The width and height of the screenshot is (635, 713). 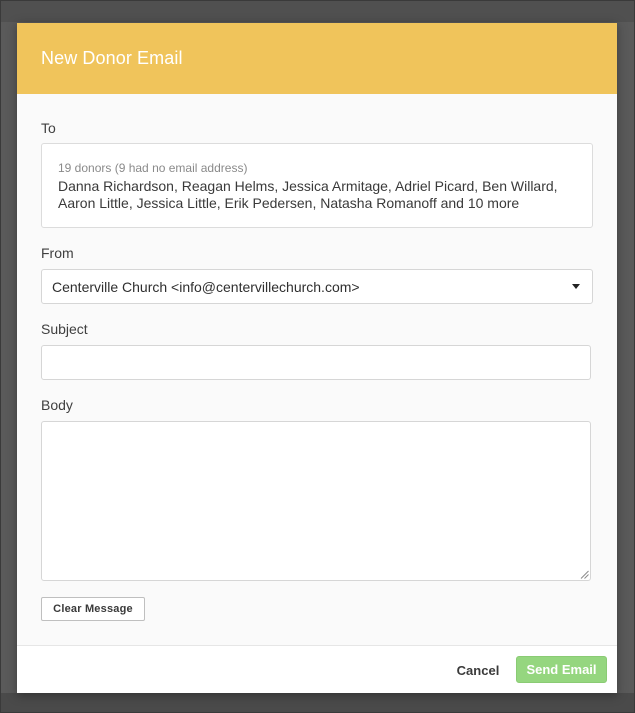 What do you see at coordinates (48, 128) in the screenshot?
I see `to-label: To` at bounding box center [48, 128].